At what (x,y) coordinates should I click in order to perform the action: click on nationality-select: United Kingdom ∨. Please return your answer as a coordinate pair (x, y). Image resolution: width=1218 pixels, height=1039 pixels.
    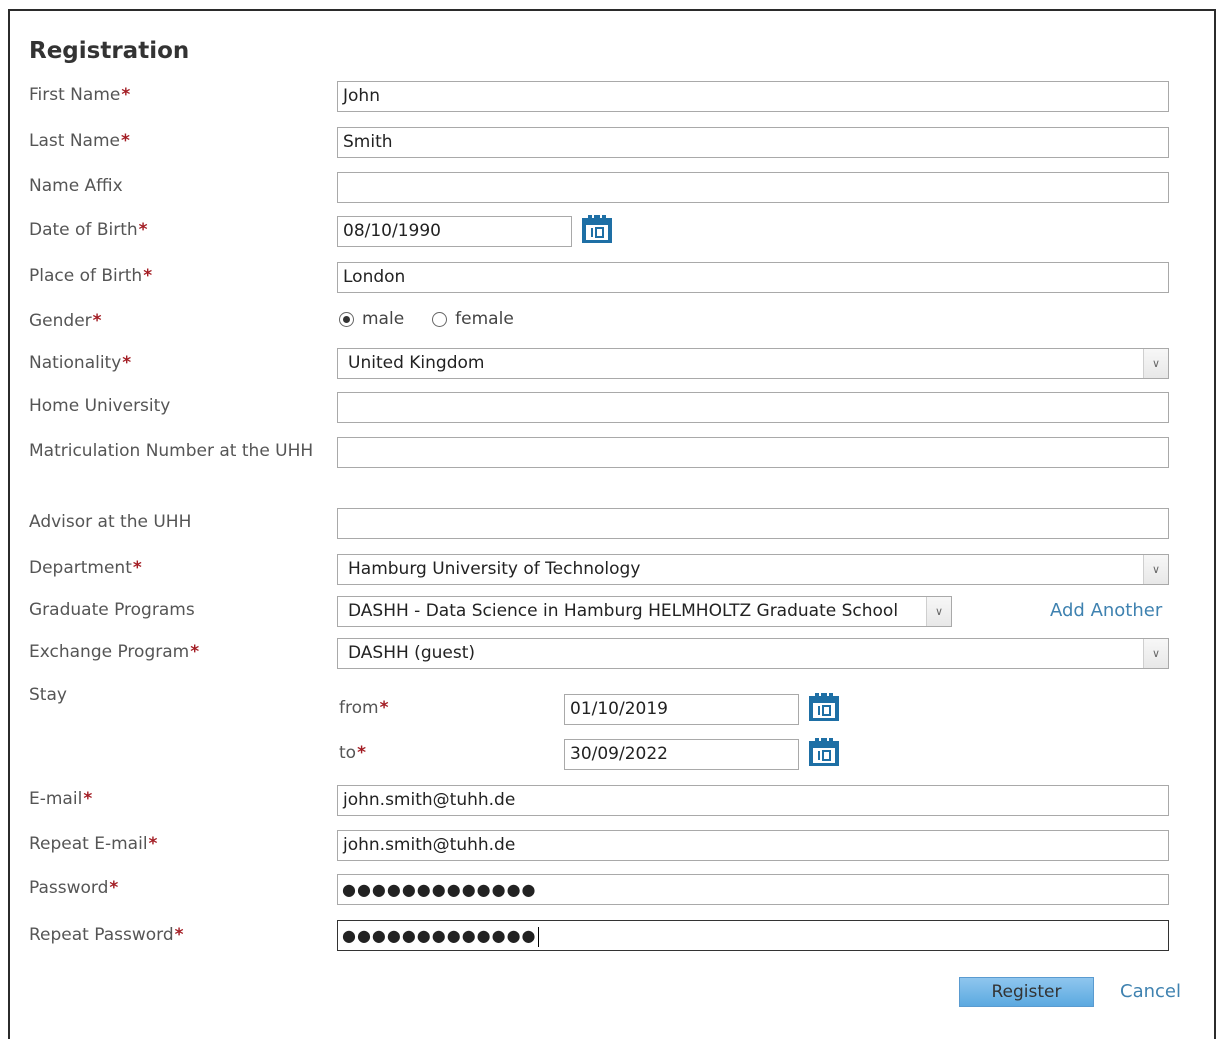
    Looking at the image, I should click on (753, 363).